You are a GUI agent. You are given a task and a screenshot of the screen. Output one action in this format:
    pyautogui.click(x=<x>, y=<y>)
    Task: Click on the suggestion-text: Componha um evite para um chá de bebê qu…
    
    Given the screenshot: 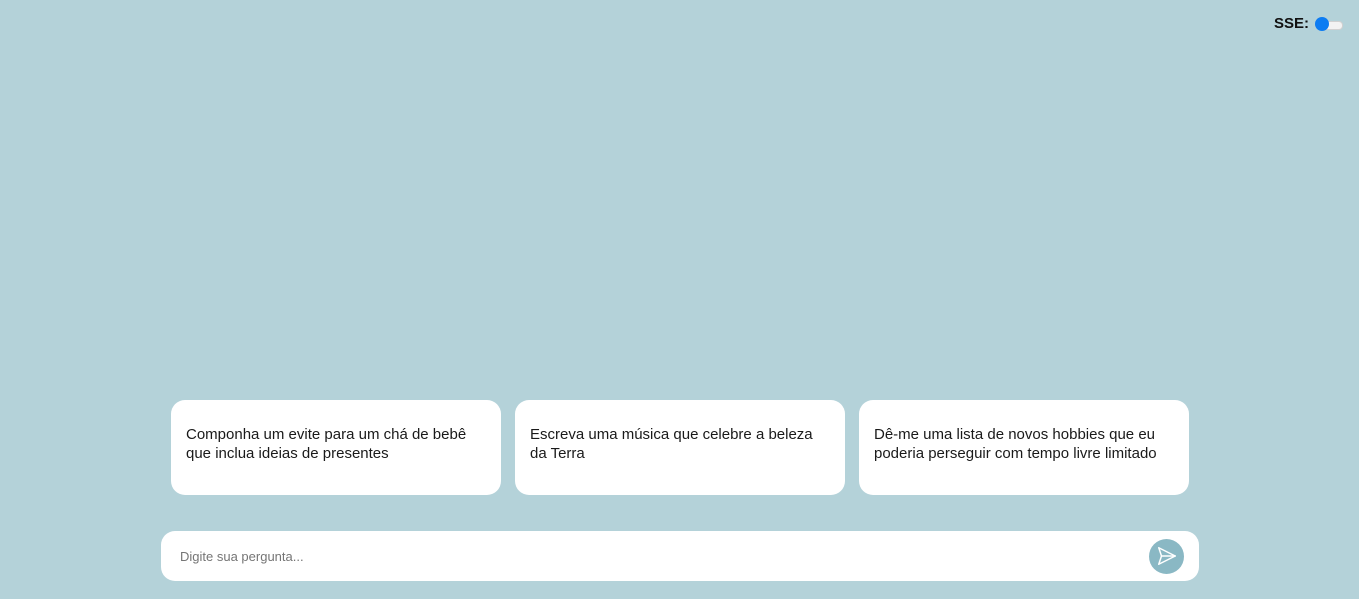 What is the action you would take?
    pyautogui.click(x=326, y=444)
    